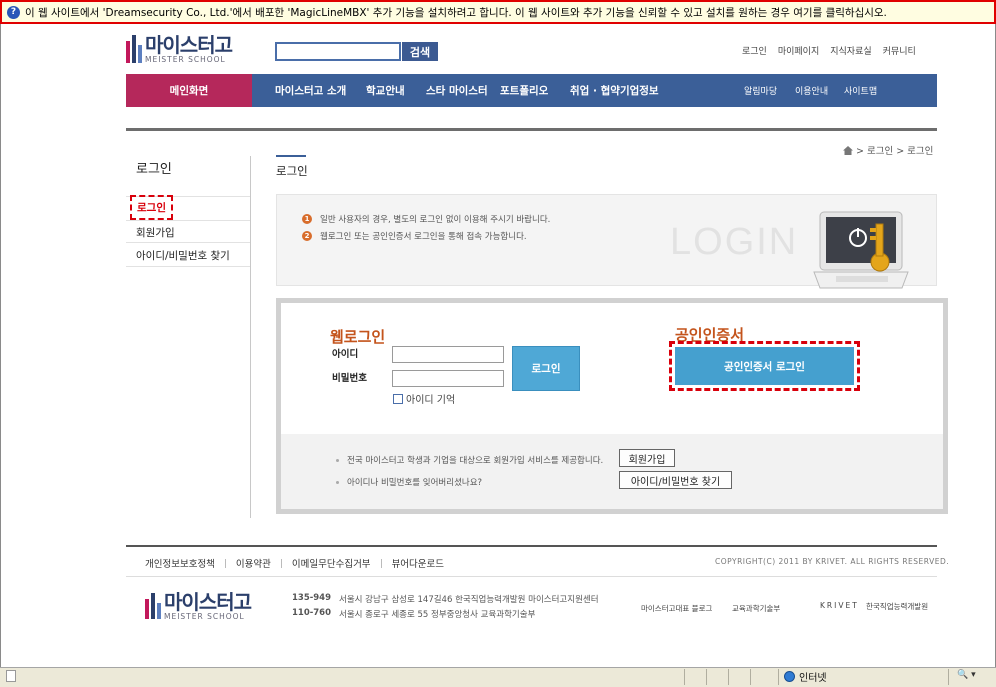  I want to click on web-login-title: 웹로그인, so click(358, 337).